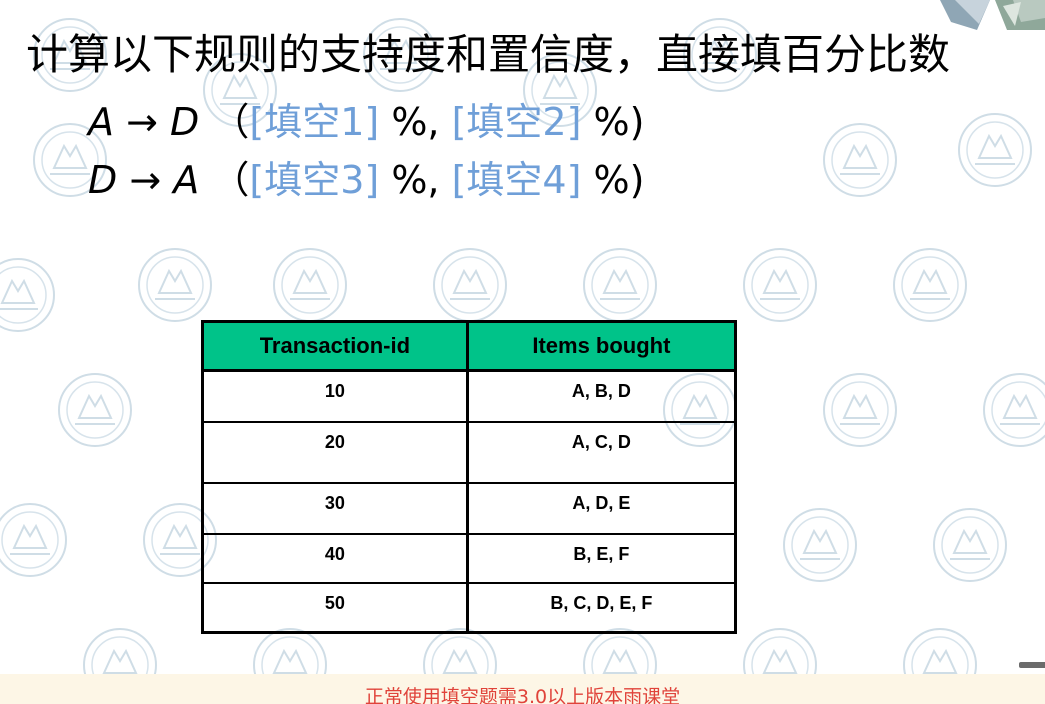 The image size is (1045, 704). I want to click on blank-4: [填空4], so click(517, 180).